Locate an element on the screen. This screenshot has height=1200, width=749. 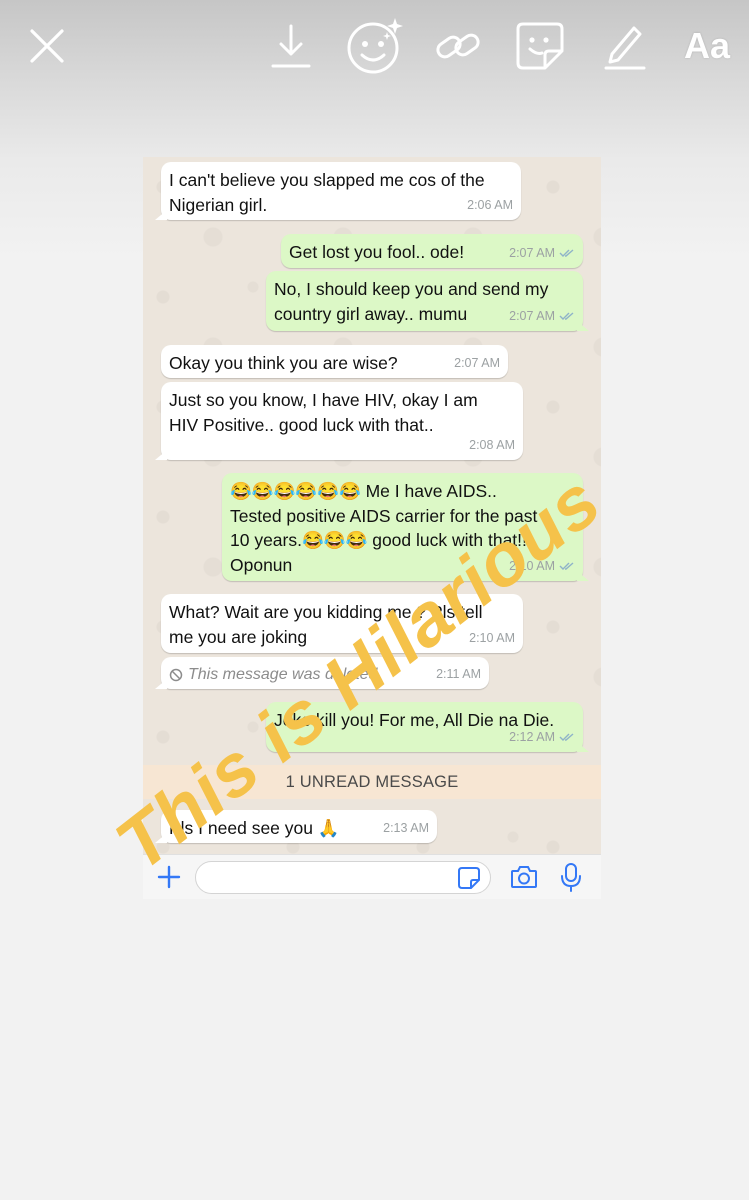
blocked-icon is located at coordinates (176, 675).